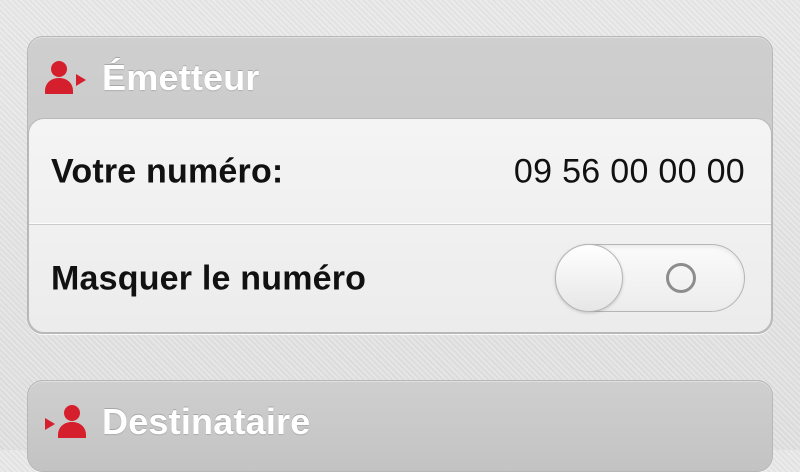 This screenshot has height=472, width=800. I want to click on person-arrow-right-icon, so click(65, 77).